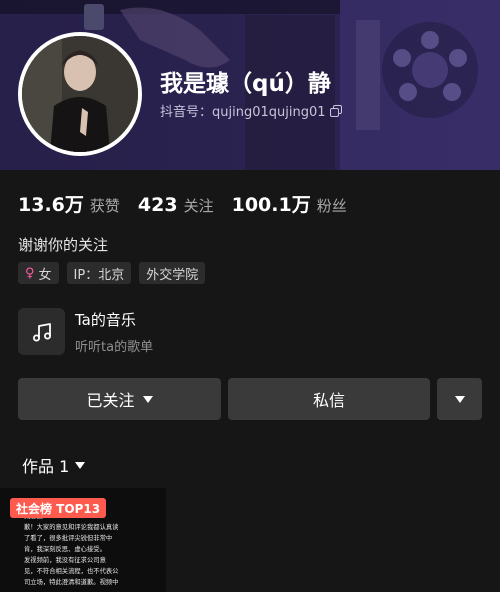 Image resolution: width=500 pixels, height=592 pixels. What do you see at coordinates (158, 205) in the screenshot?
I see `following-count: 423` at bounding box center [158, 205].